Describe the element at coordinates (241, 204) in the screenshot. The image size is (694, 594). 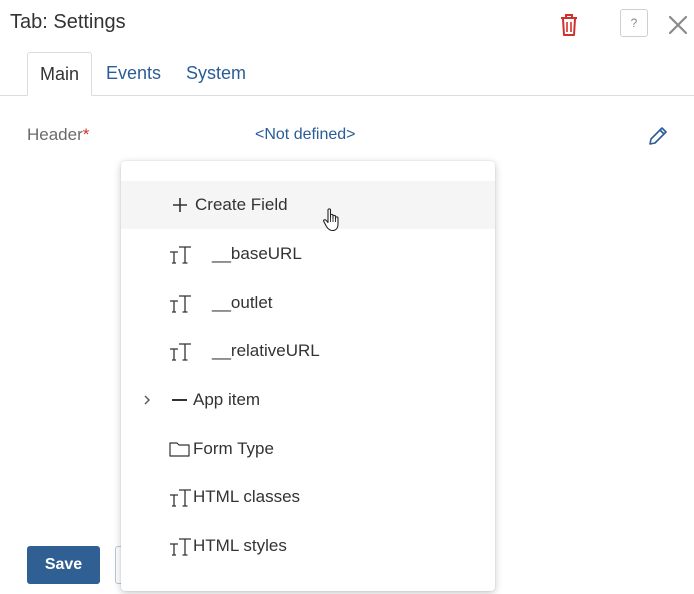
I see `menu-item-label: Create Field` at that location.